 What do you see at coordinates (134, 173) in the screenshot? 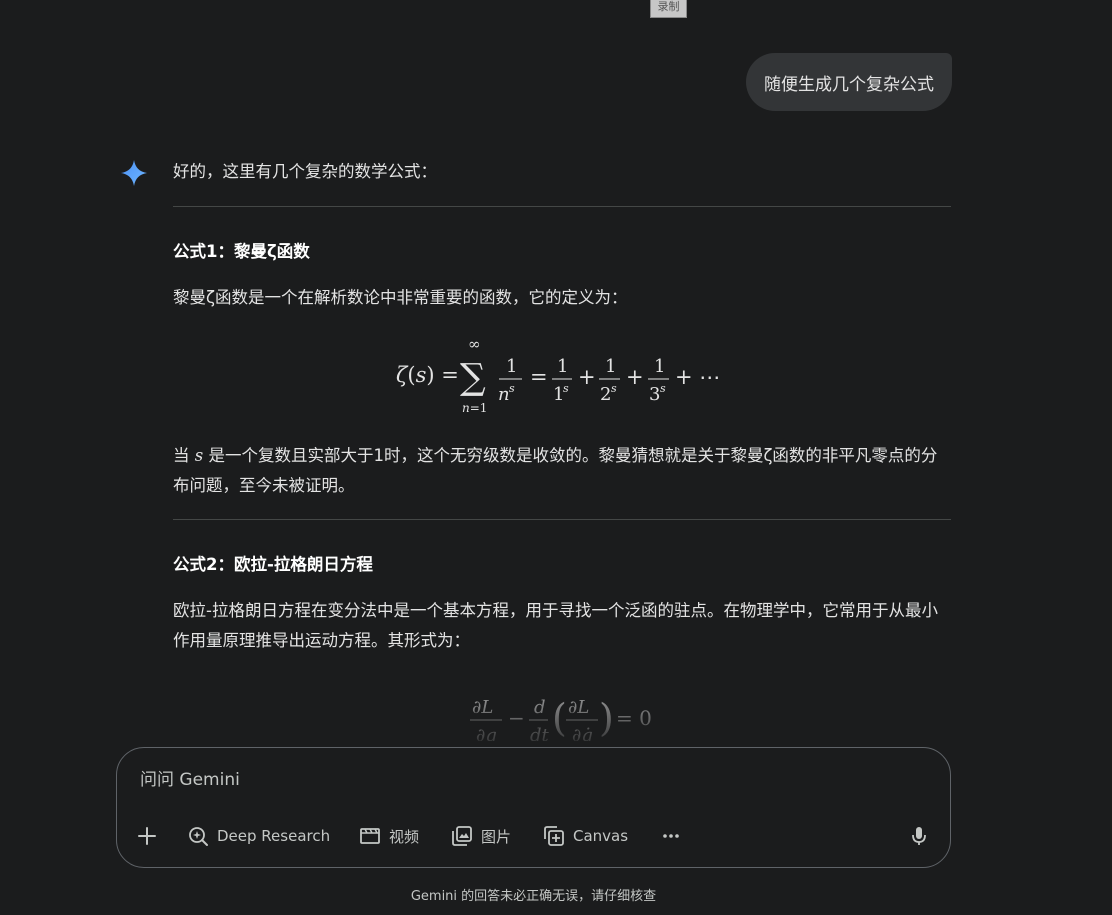
I see `gemini-sparkle-icon` at bounding box center [134, 173].